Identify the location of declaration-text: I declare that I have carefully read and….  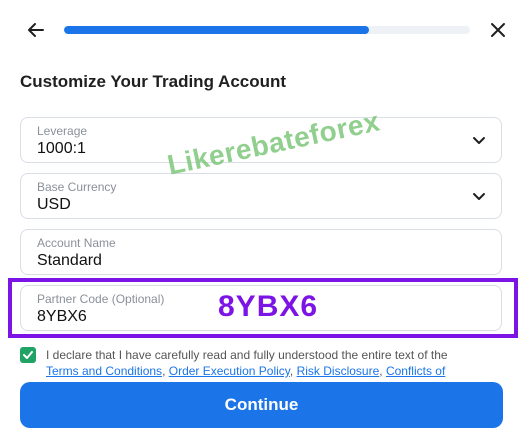
(247, 363).